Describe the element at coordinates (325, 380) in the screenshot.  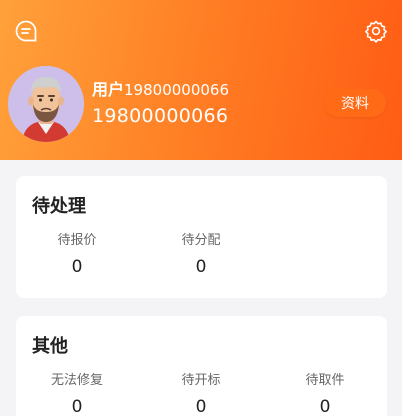
I see `stat-label: 待取件` at that location.